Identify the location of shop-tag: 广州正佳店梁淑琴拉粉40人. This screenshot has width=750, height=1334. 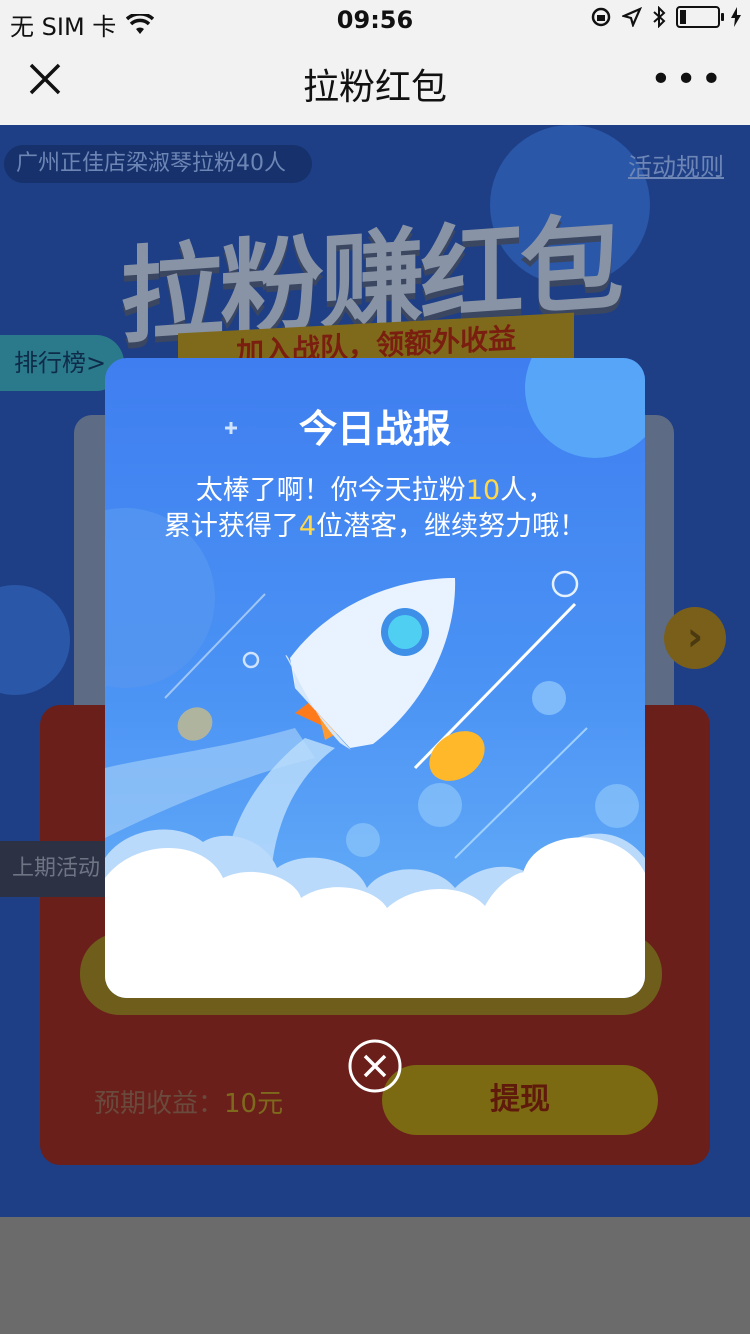
(158, 164).